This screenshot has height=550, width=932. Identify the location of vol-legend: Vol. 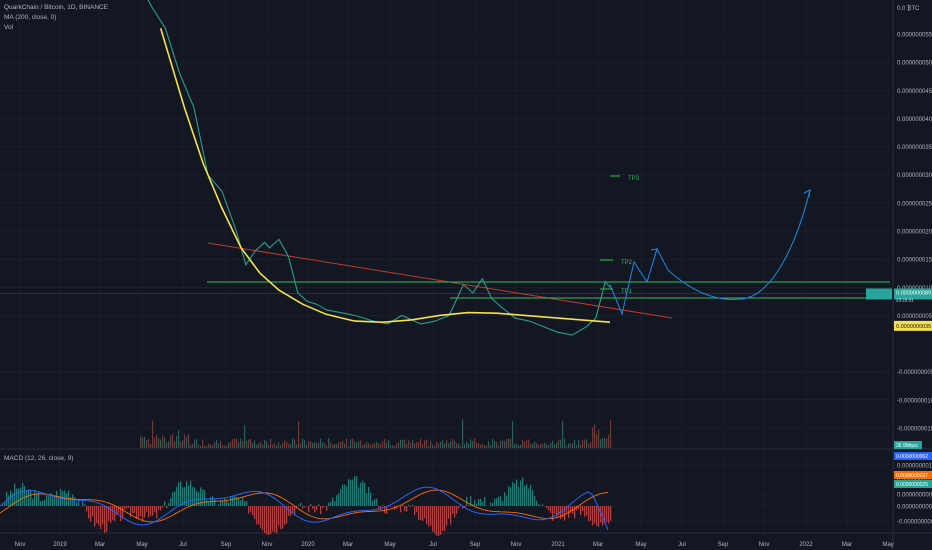
(8, 27).